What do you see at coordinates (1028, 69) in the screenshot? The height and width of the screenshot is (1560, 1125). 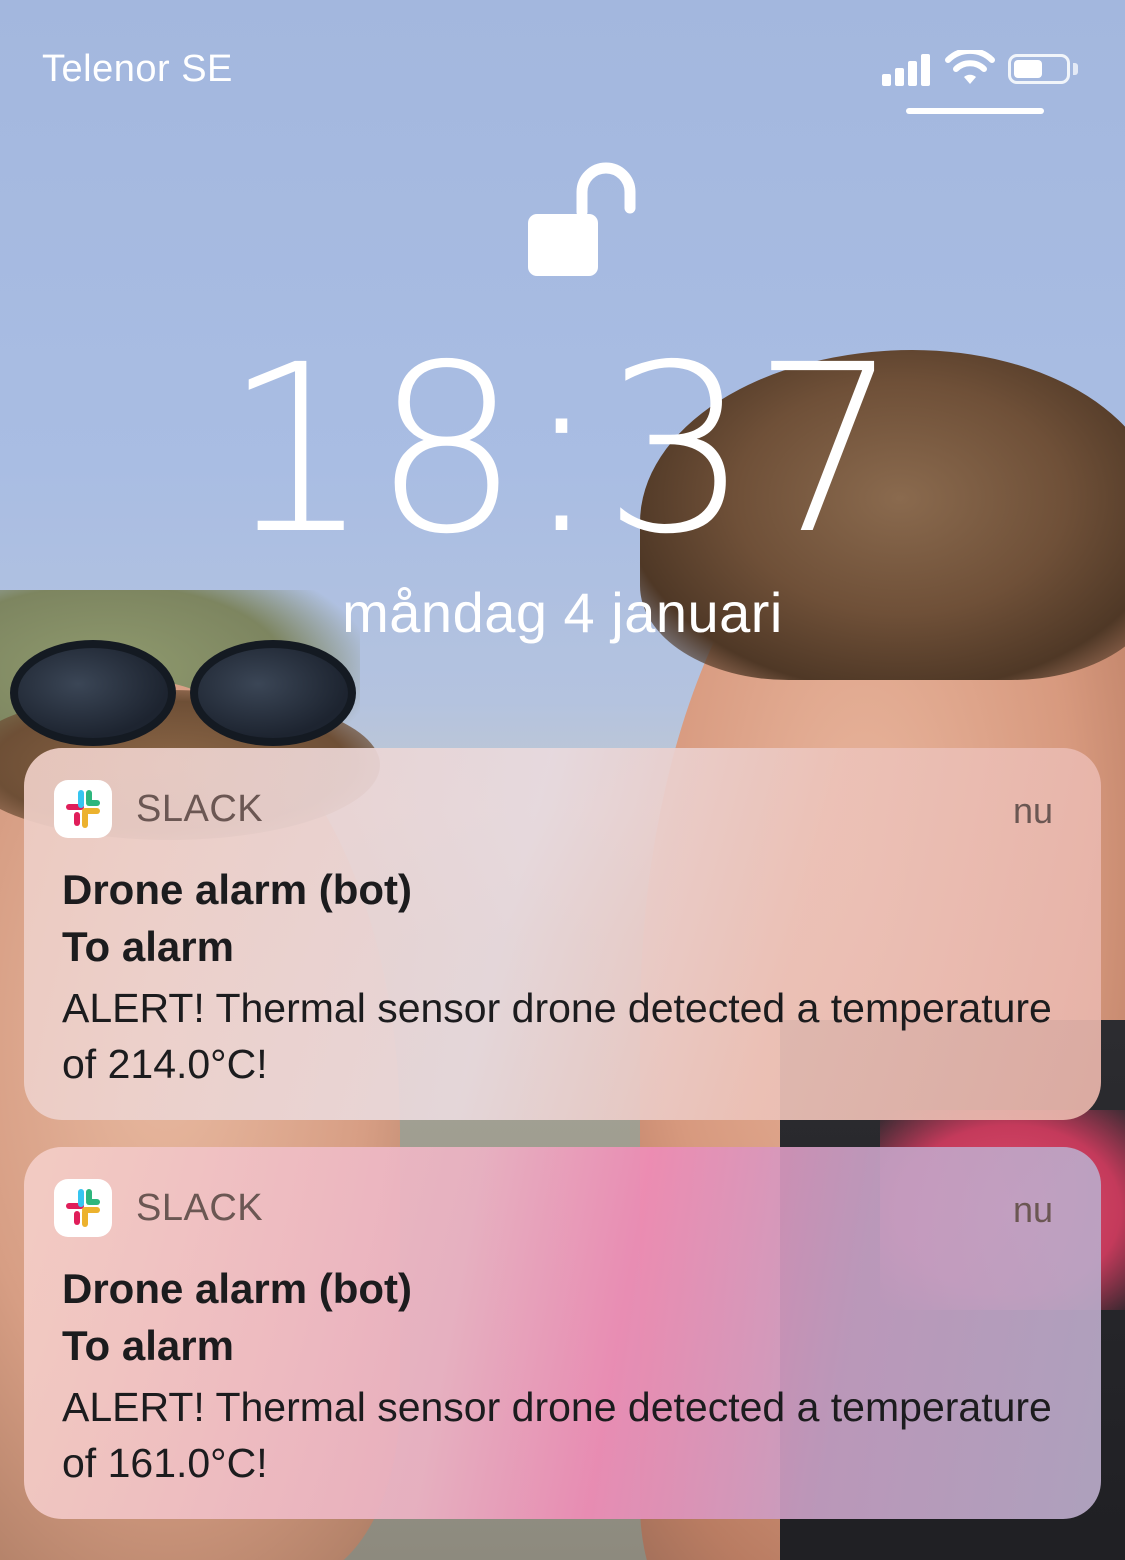 I see `battery-level` at bounding box center [1028, 69].